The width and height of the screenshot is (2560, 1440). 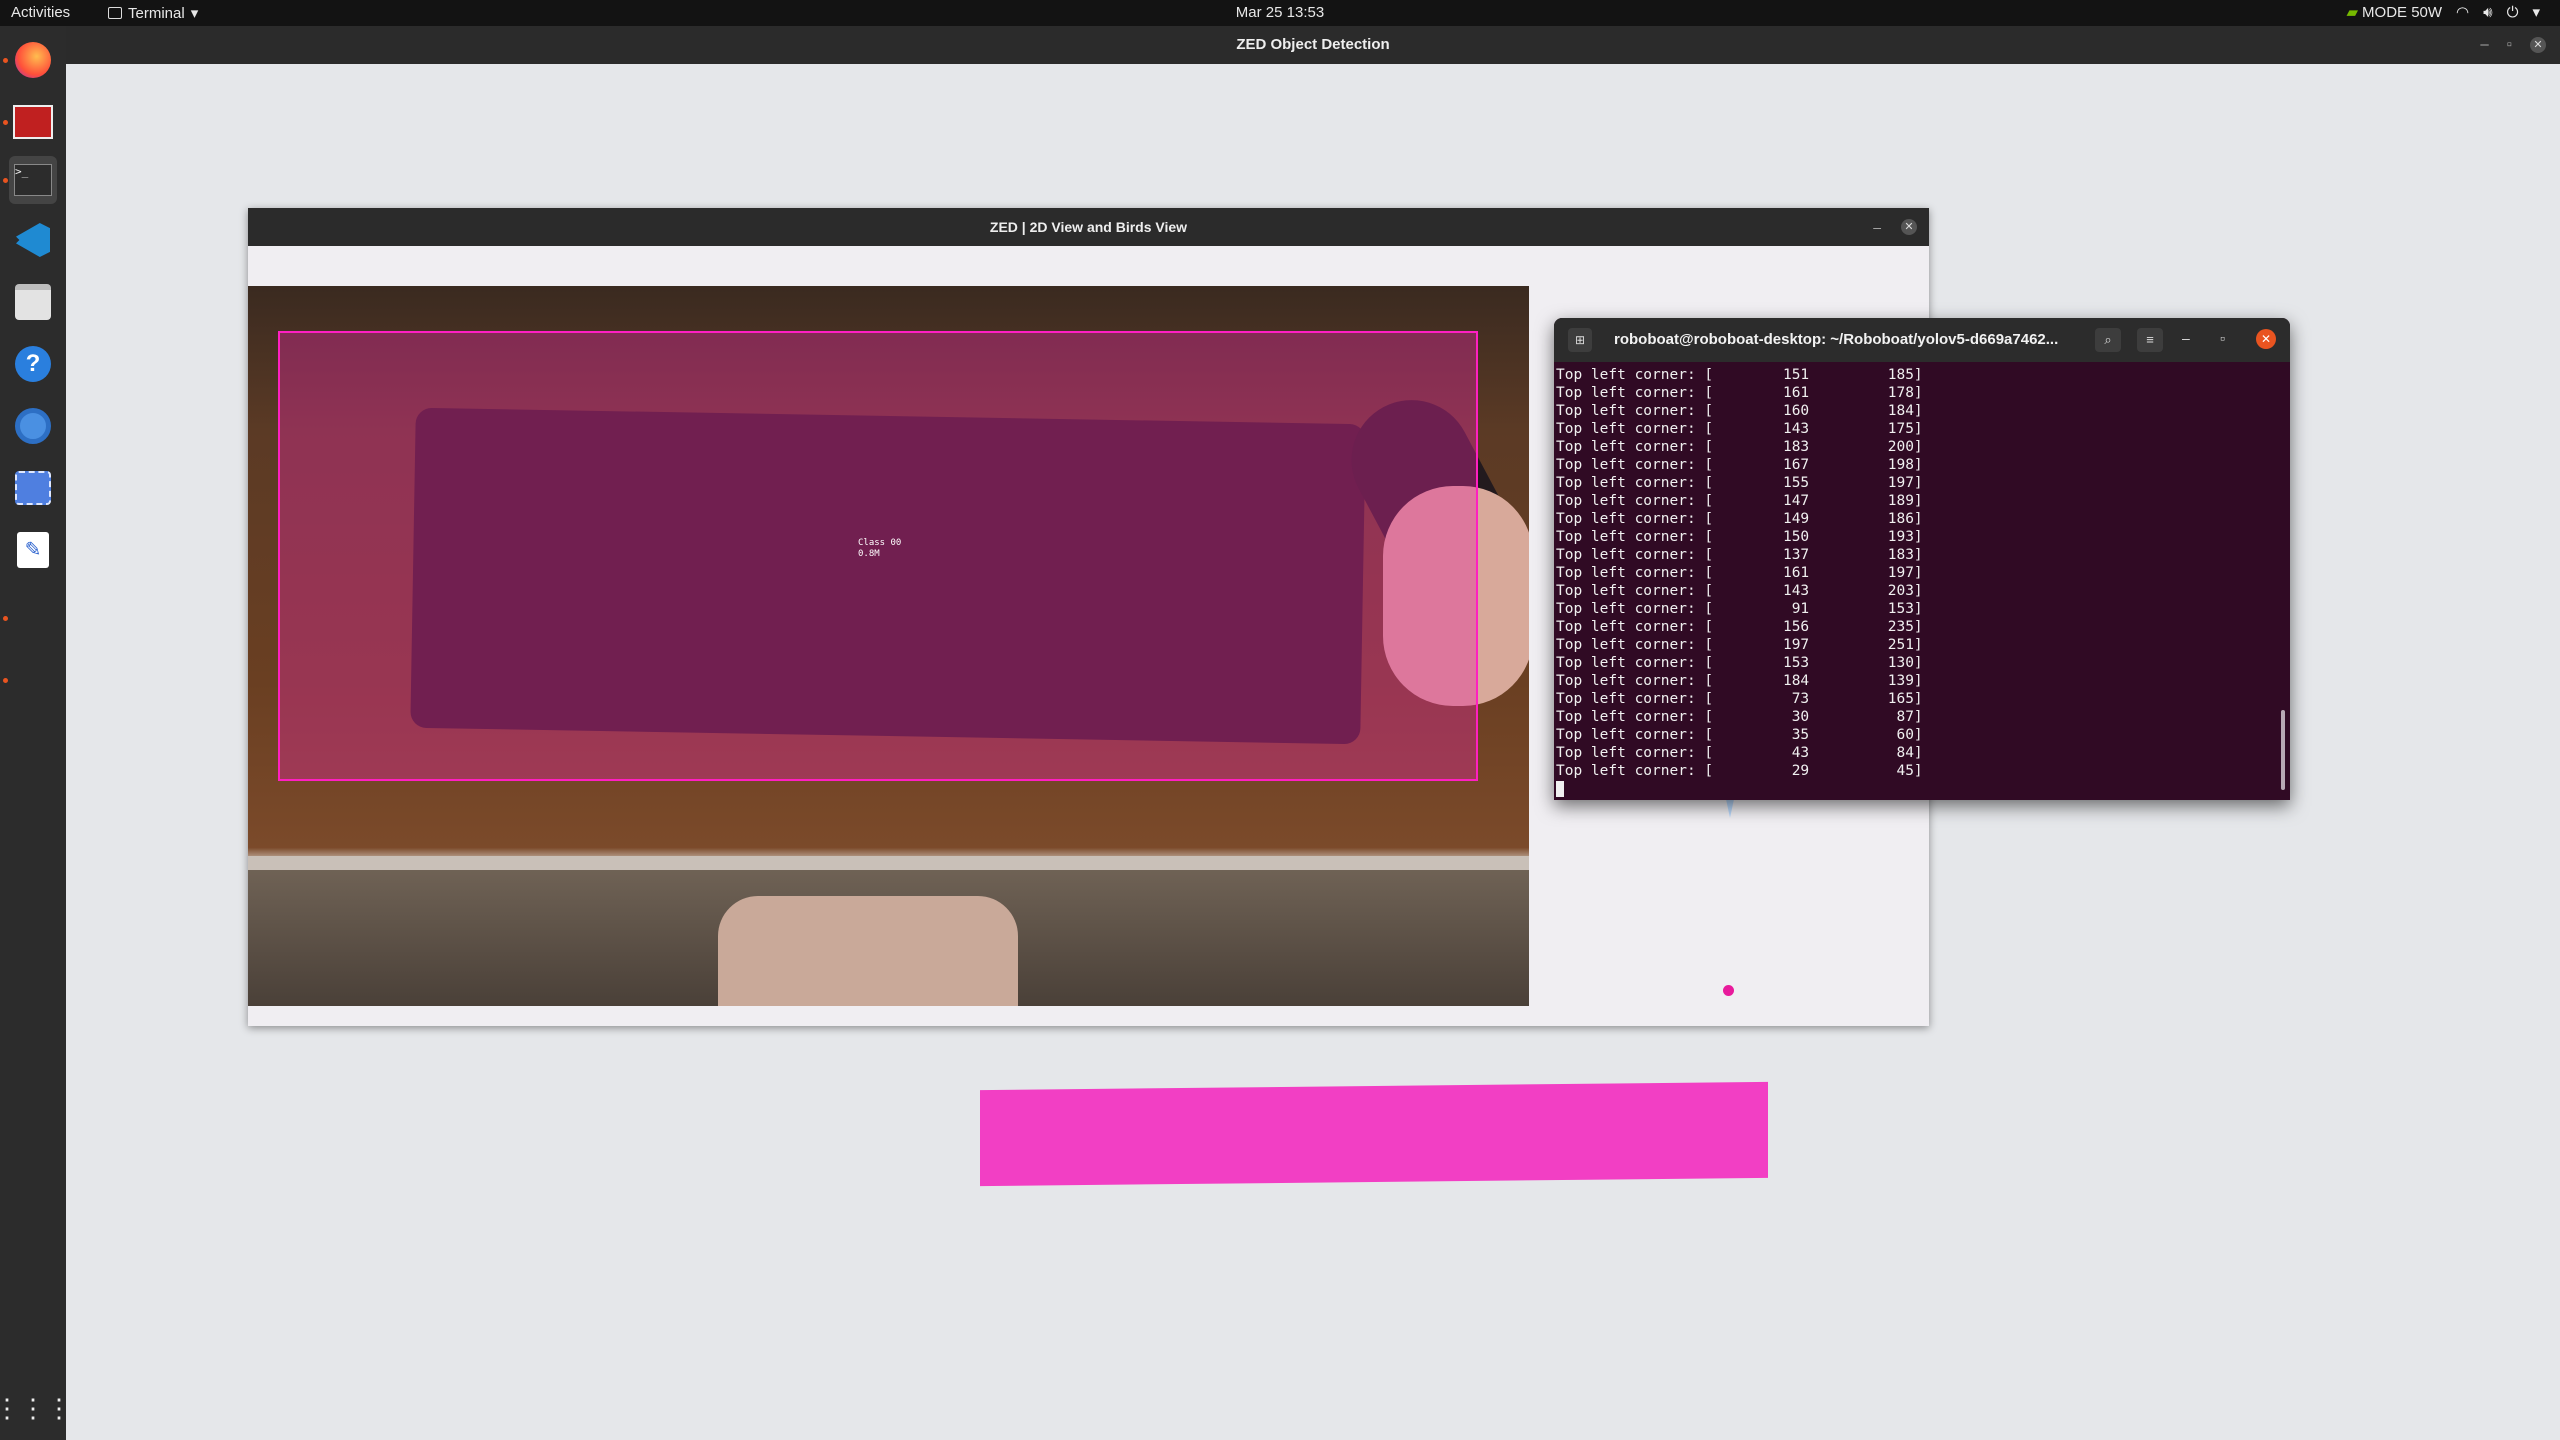 I want to click on detection-label: Class 00 0.8M, so click(x=879, y=549).